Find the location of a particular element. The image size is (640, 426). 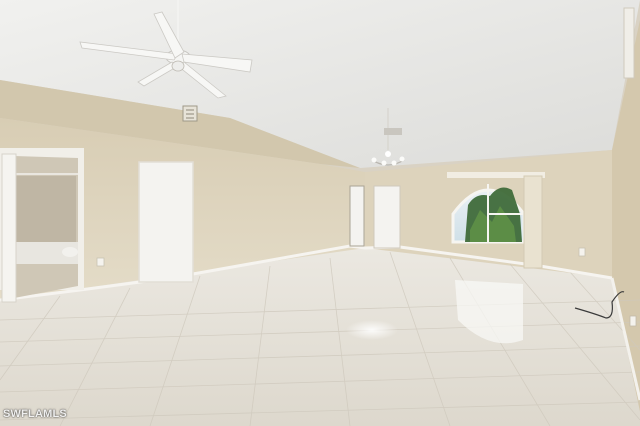

closet-door is located at coordinates (166, 222).